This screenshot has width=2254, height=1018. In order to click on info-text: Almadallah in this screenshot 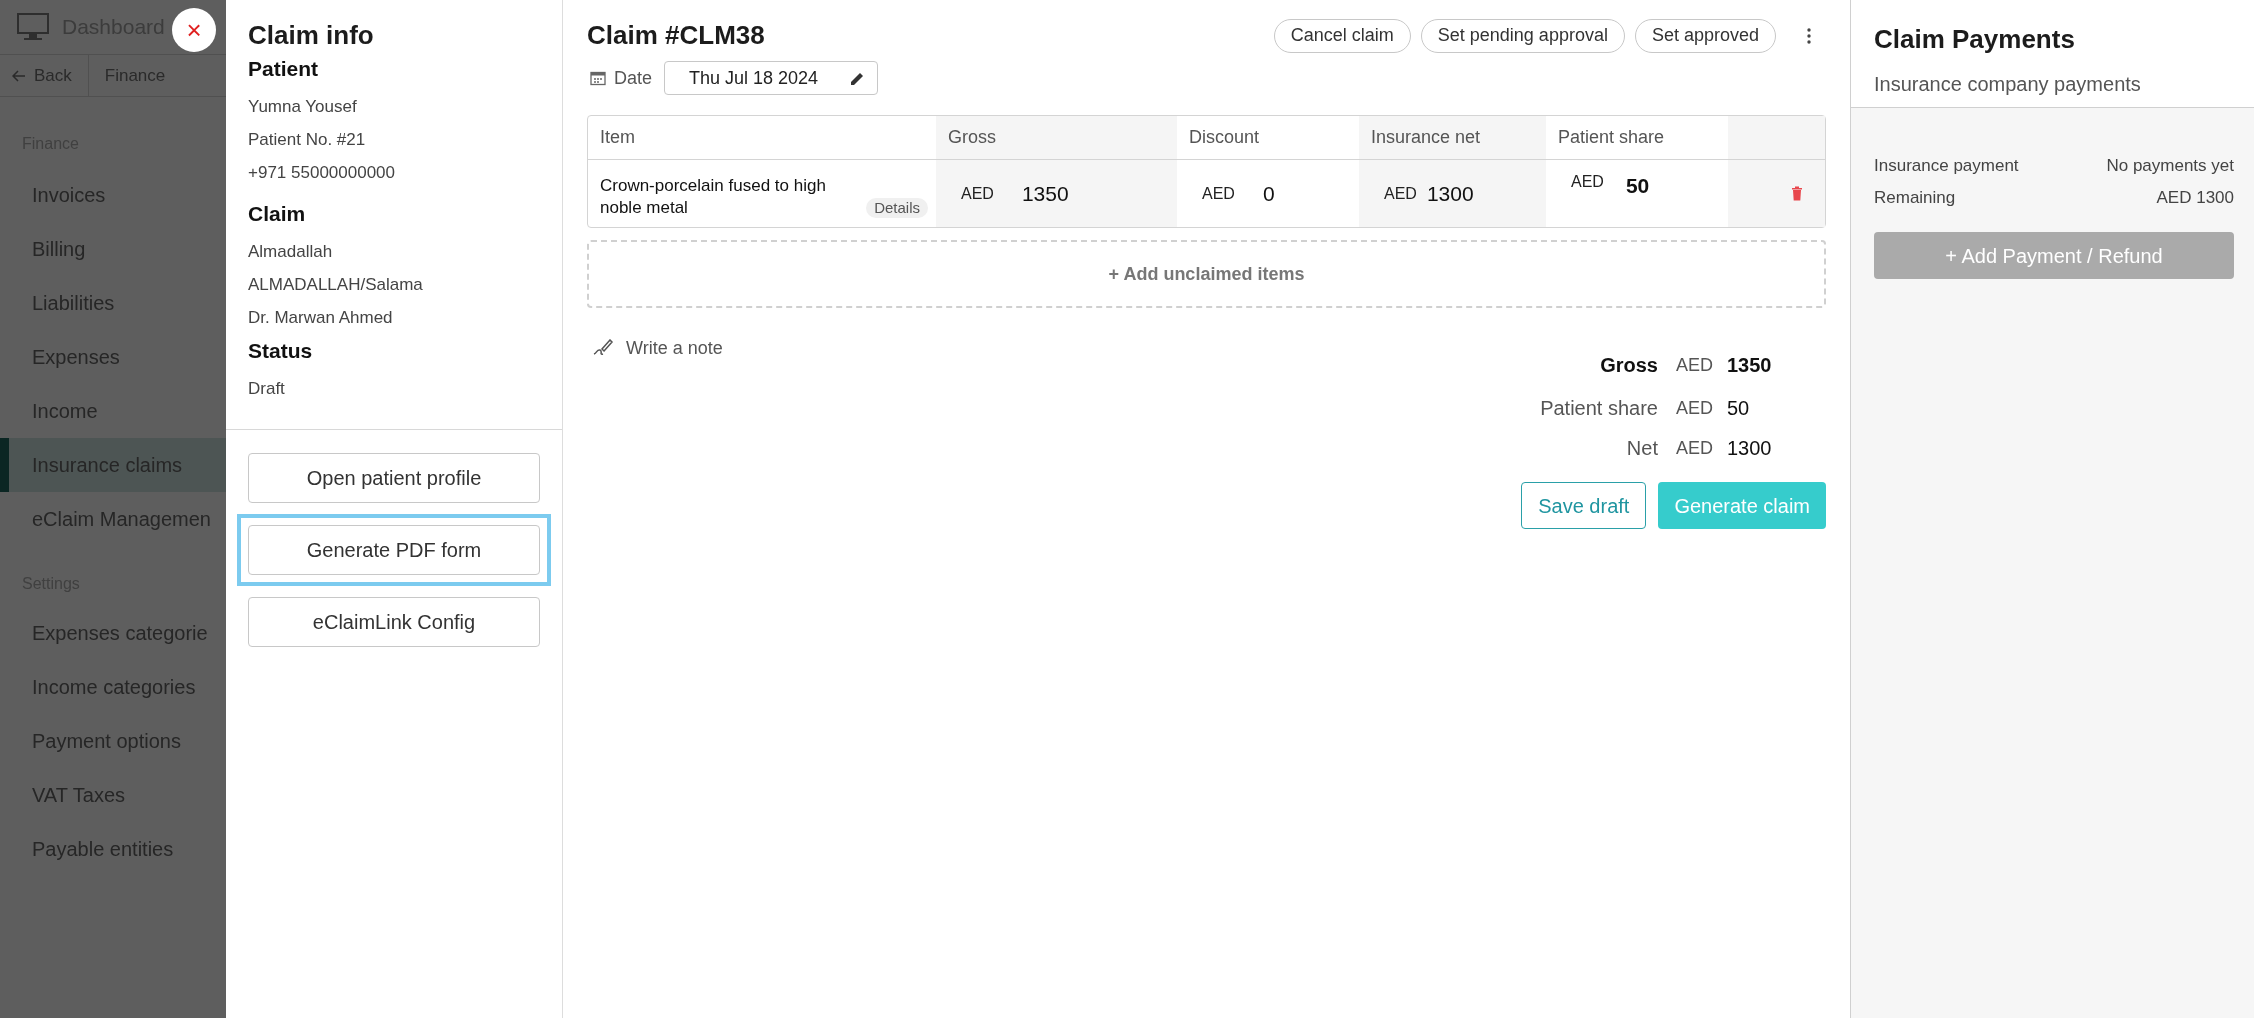, I will do `click(291, 252)`.